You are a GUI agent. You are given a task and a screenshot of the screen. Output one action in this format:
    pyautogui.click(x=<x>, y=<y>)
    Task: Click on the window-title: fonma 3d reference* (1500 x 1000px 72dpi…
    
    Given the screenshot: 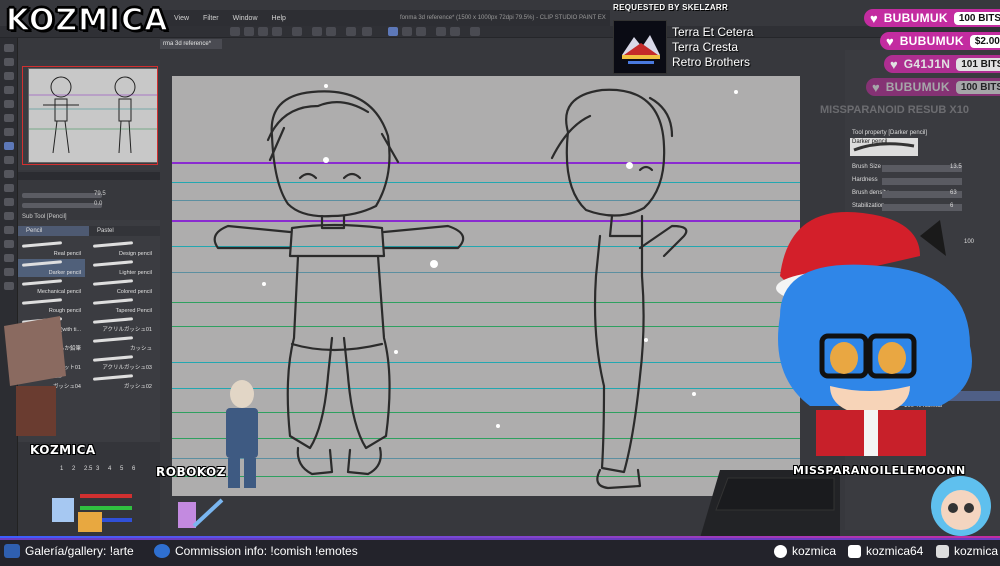 What is the action you would take?
    pyautogui.click(x=503, y=18)
    